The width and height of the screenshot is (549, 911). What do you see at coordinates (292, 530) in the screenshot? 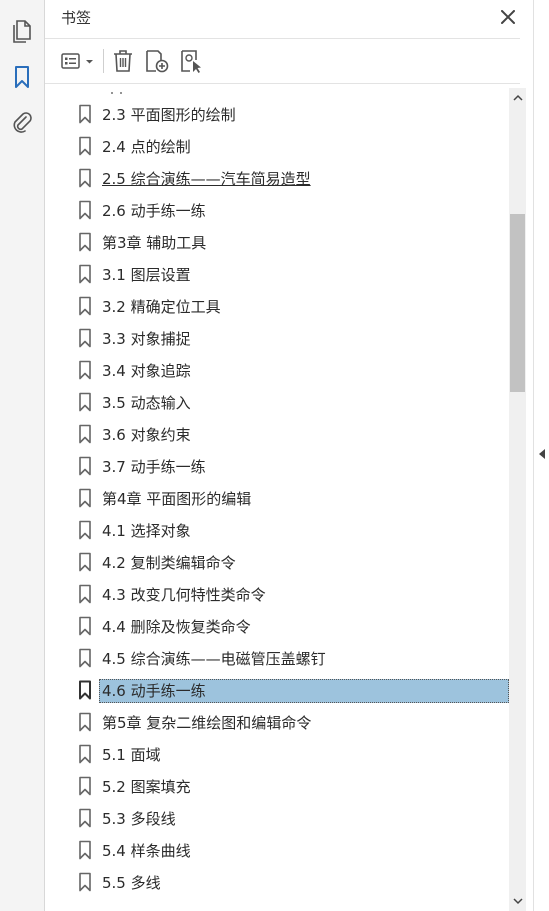
I see `bookmark-item: 4.1 选择对象` at bounding box center [292, 530].